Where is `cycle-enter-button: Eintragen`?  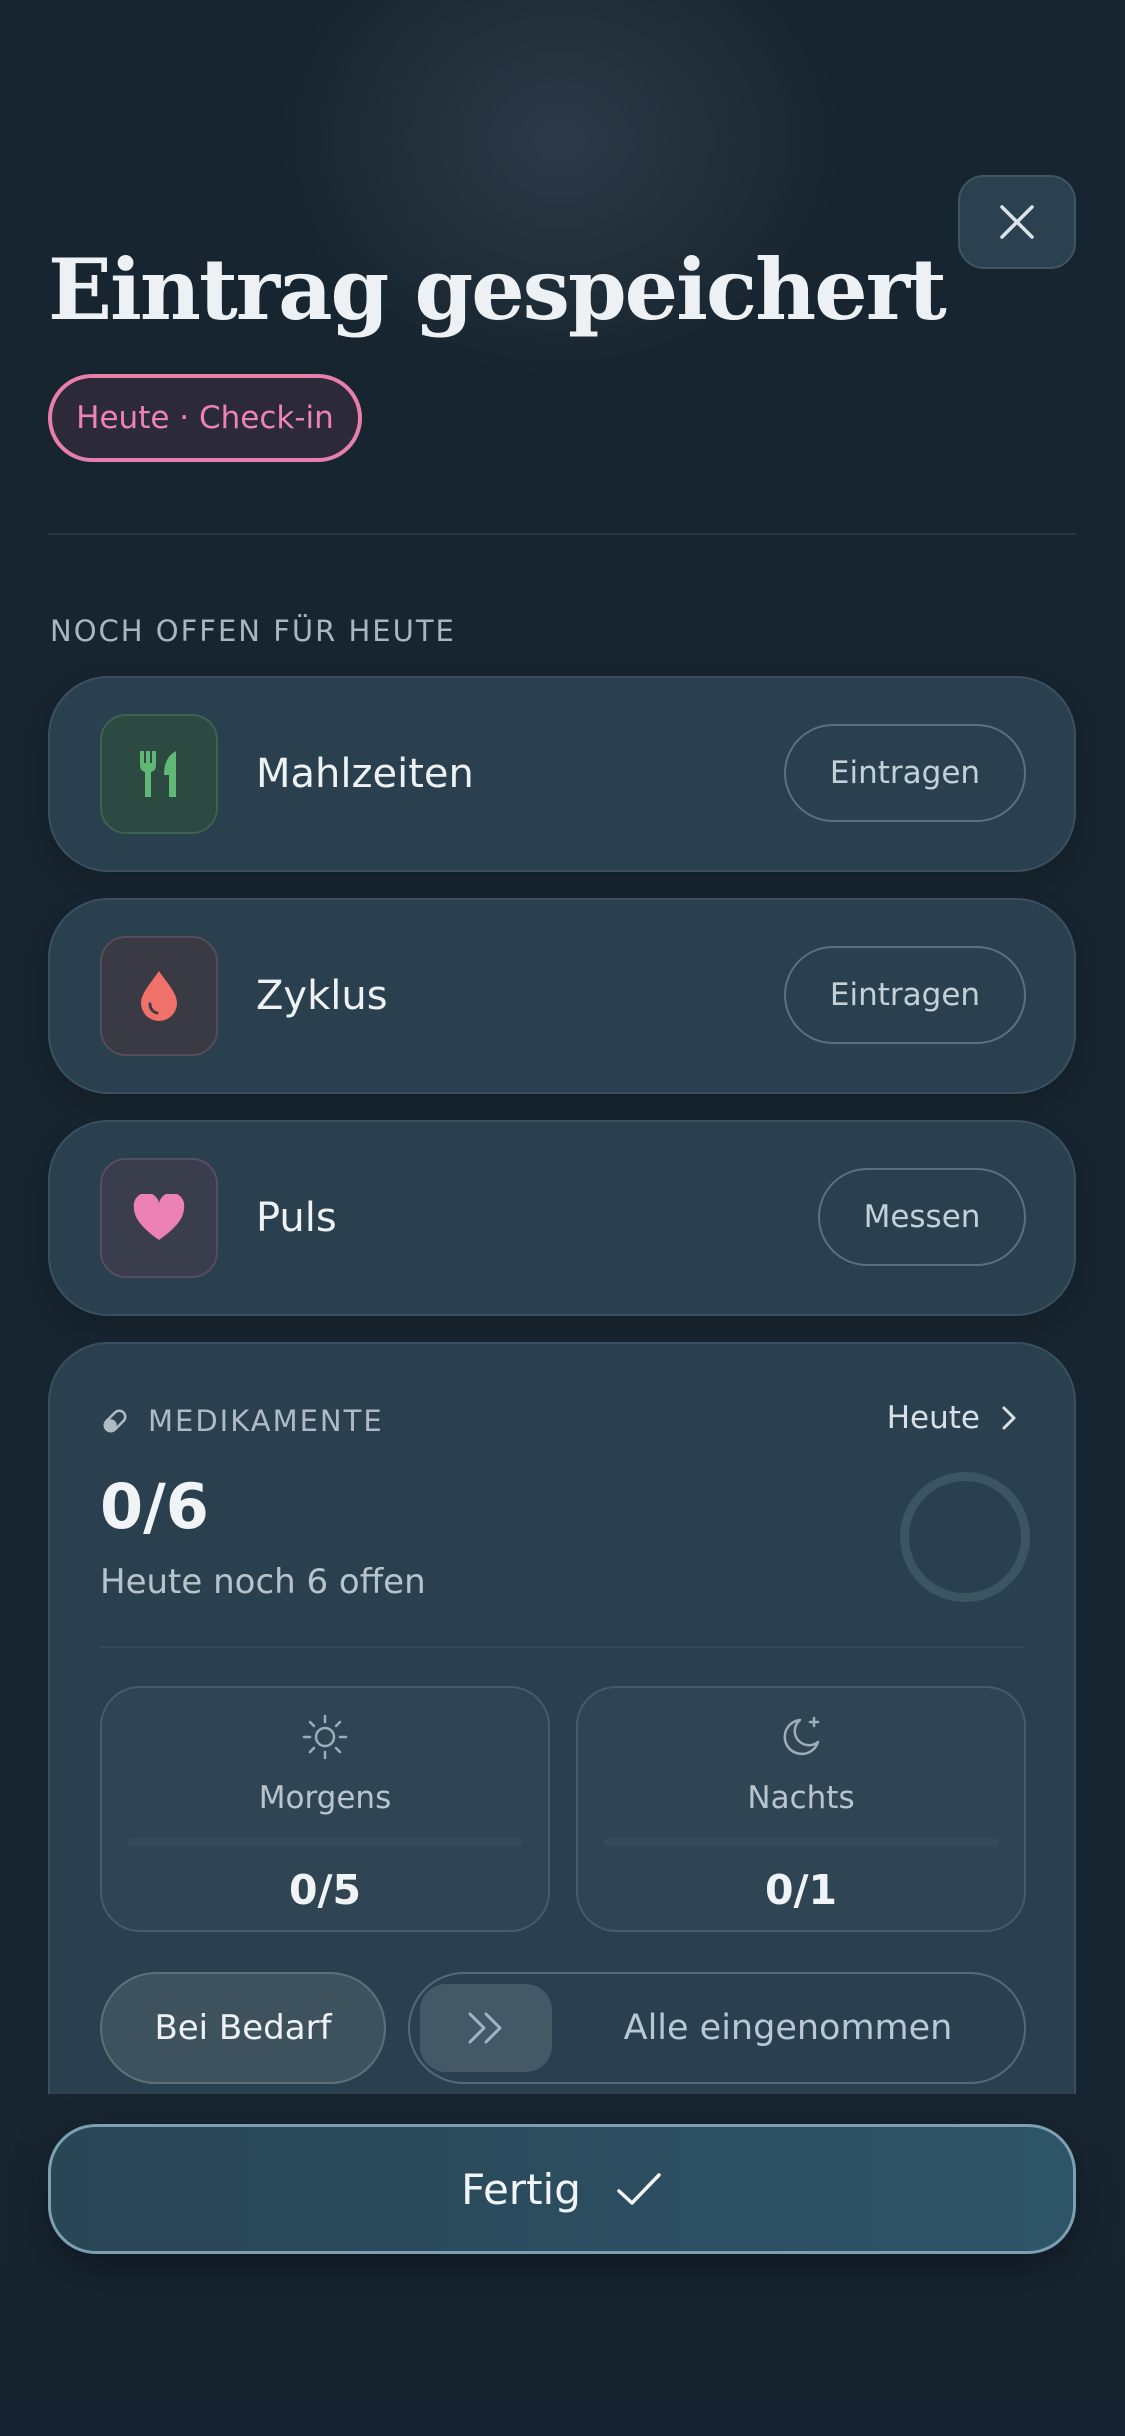 cycle-enter-button: Eintragen is located at coordinates (905, 995).